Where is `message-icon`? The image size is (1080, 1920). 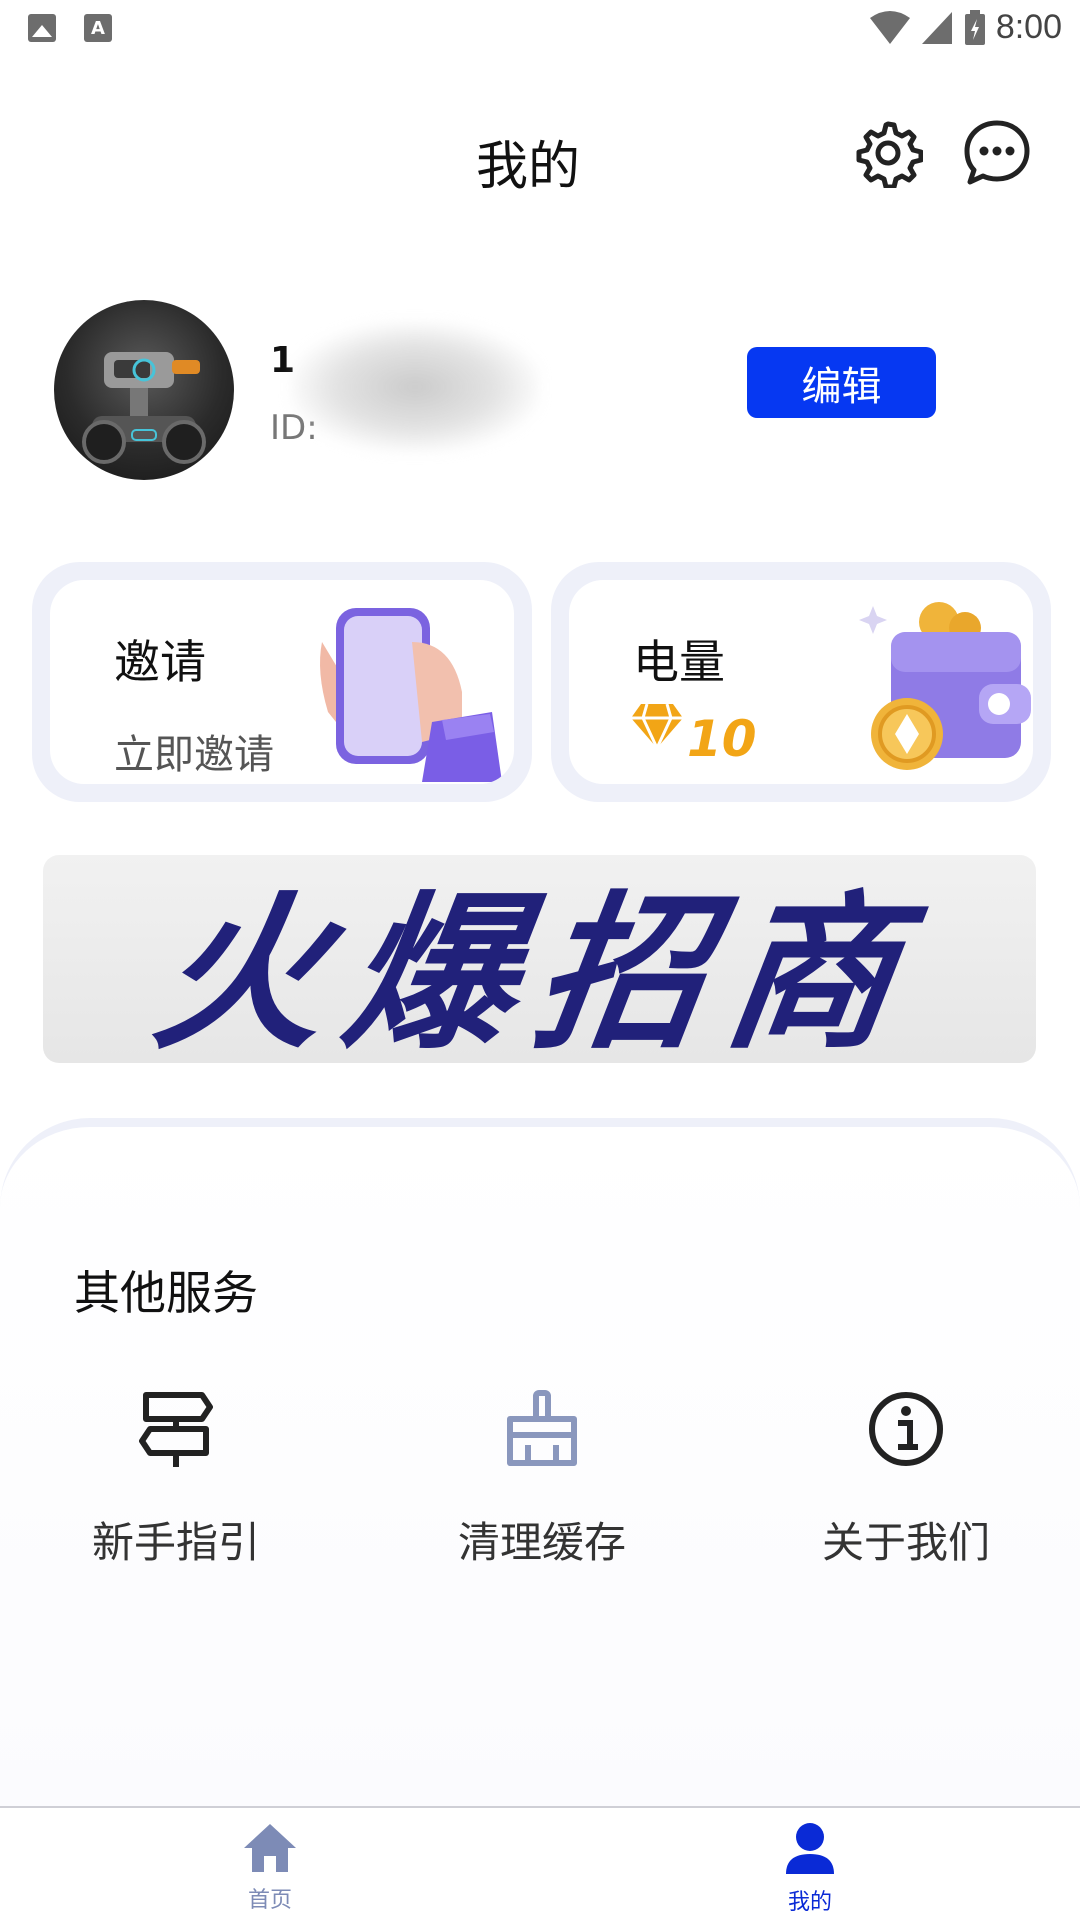 message-icon is located at coordinates (997, 153).